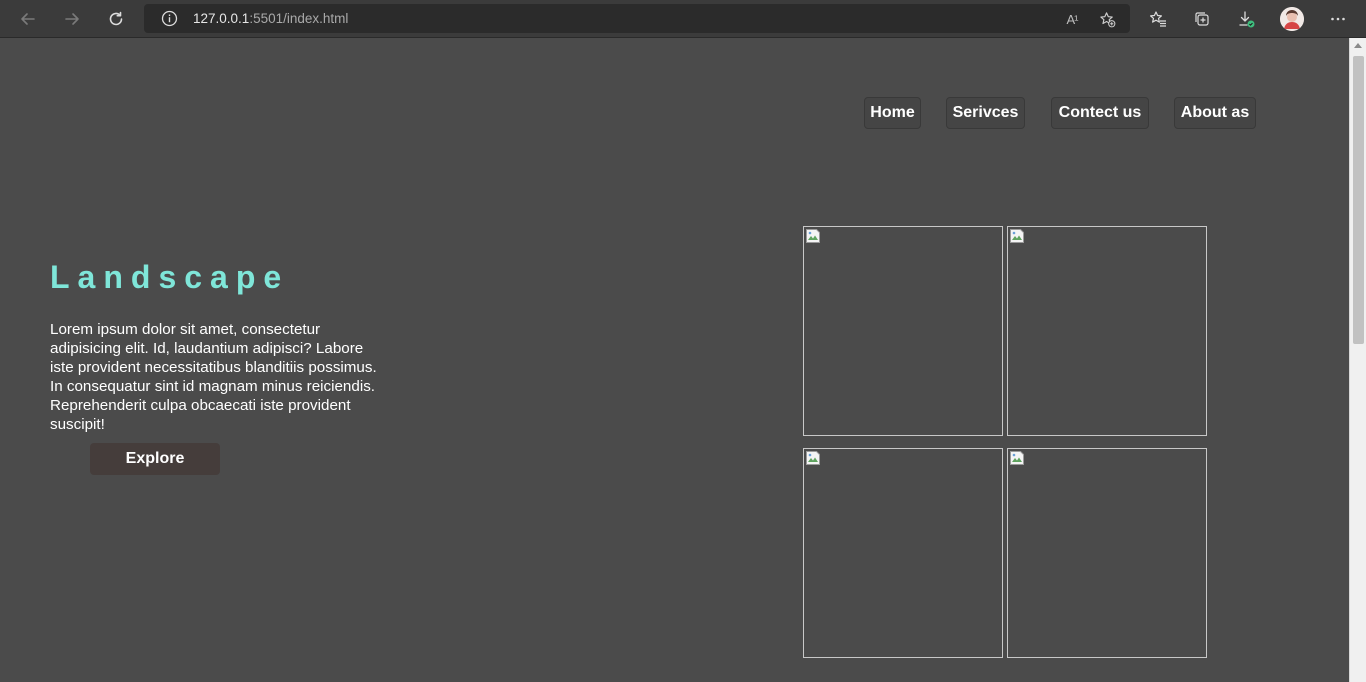 This screenshot has height=682, width=1366. I want to click on star-plus-icon, so click(1107, 19).